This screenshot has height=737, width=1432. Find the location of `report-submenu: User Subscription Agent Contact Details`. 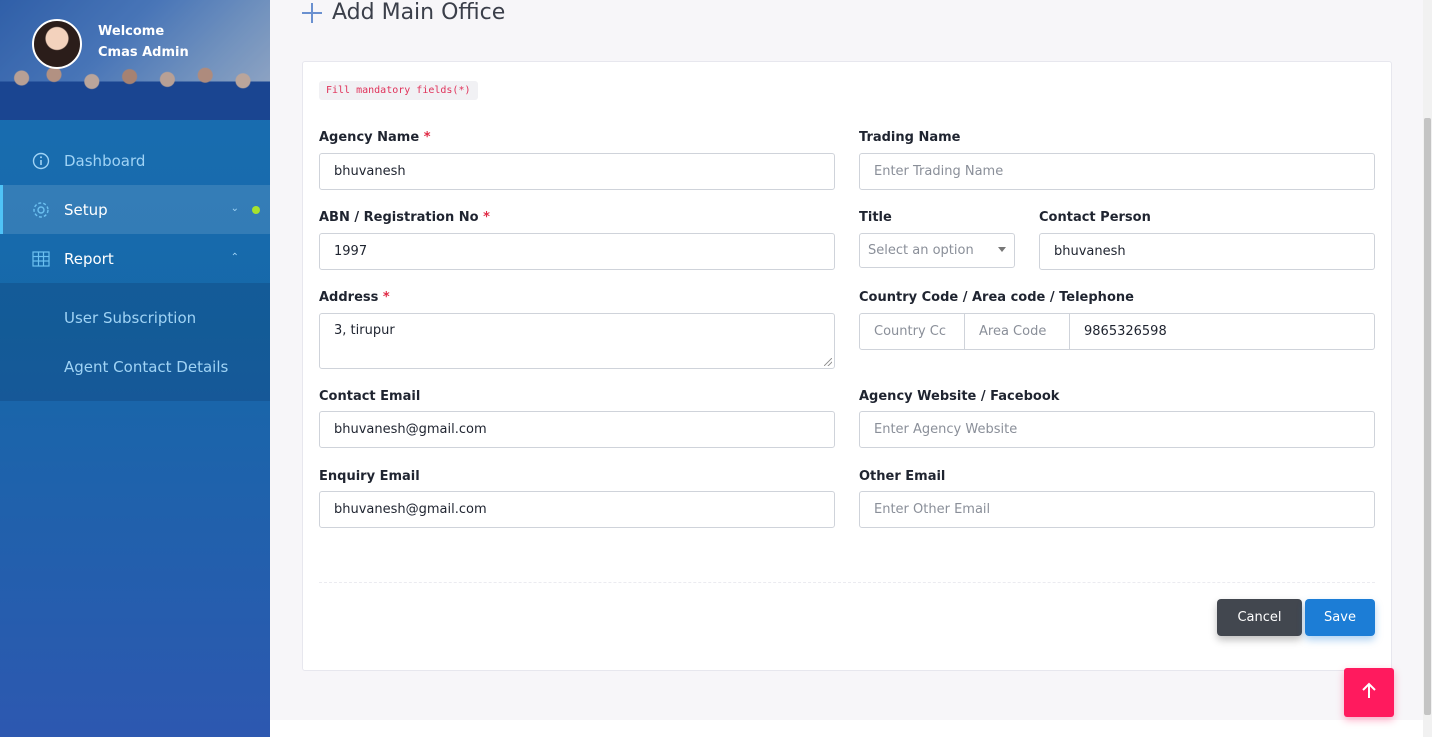

report-submenu: User Subscription Agent Contact Details is located at coordinates (135, 342).